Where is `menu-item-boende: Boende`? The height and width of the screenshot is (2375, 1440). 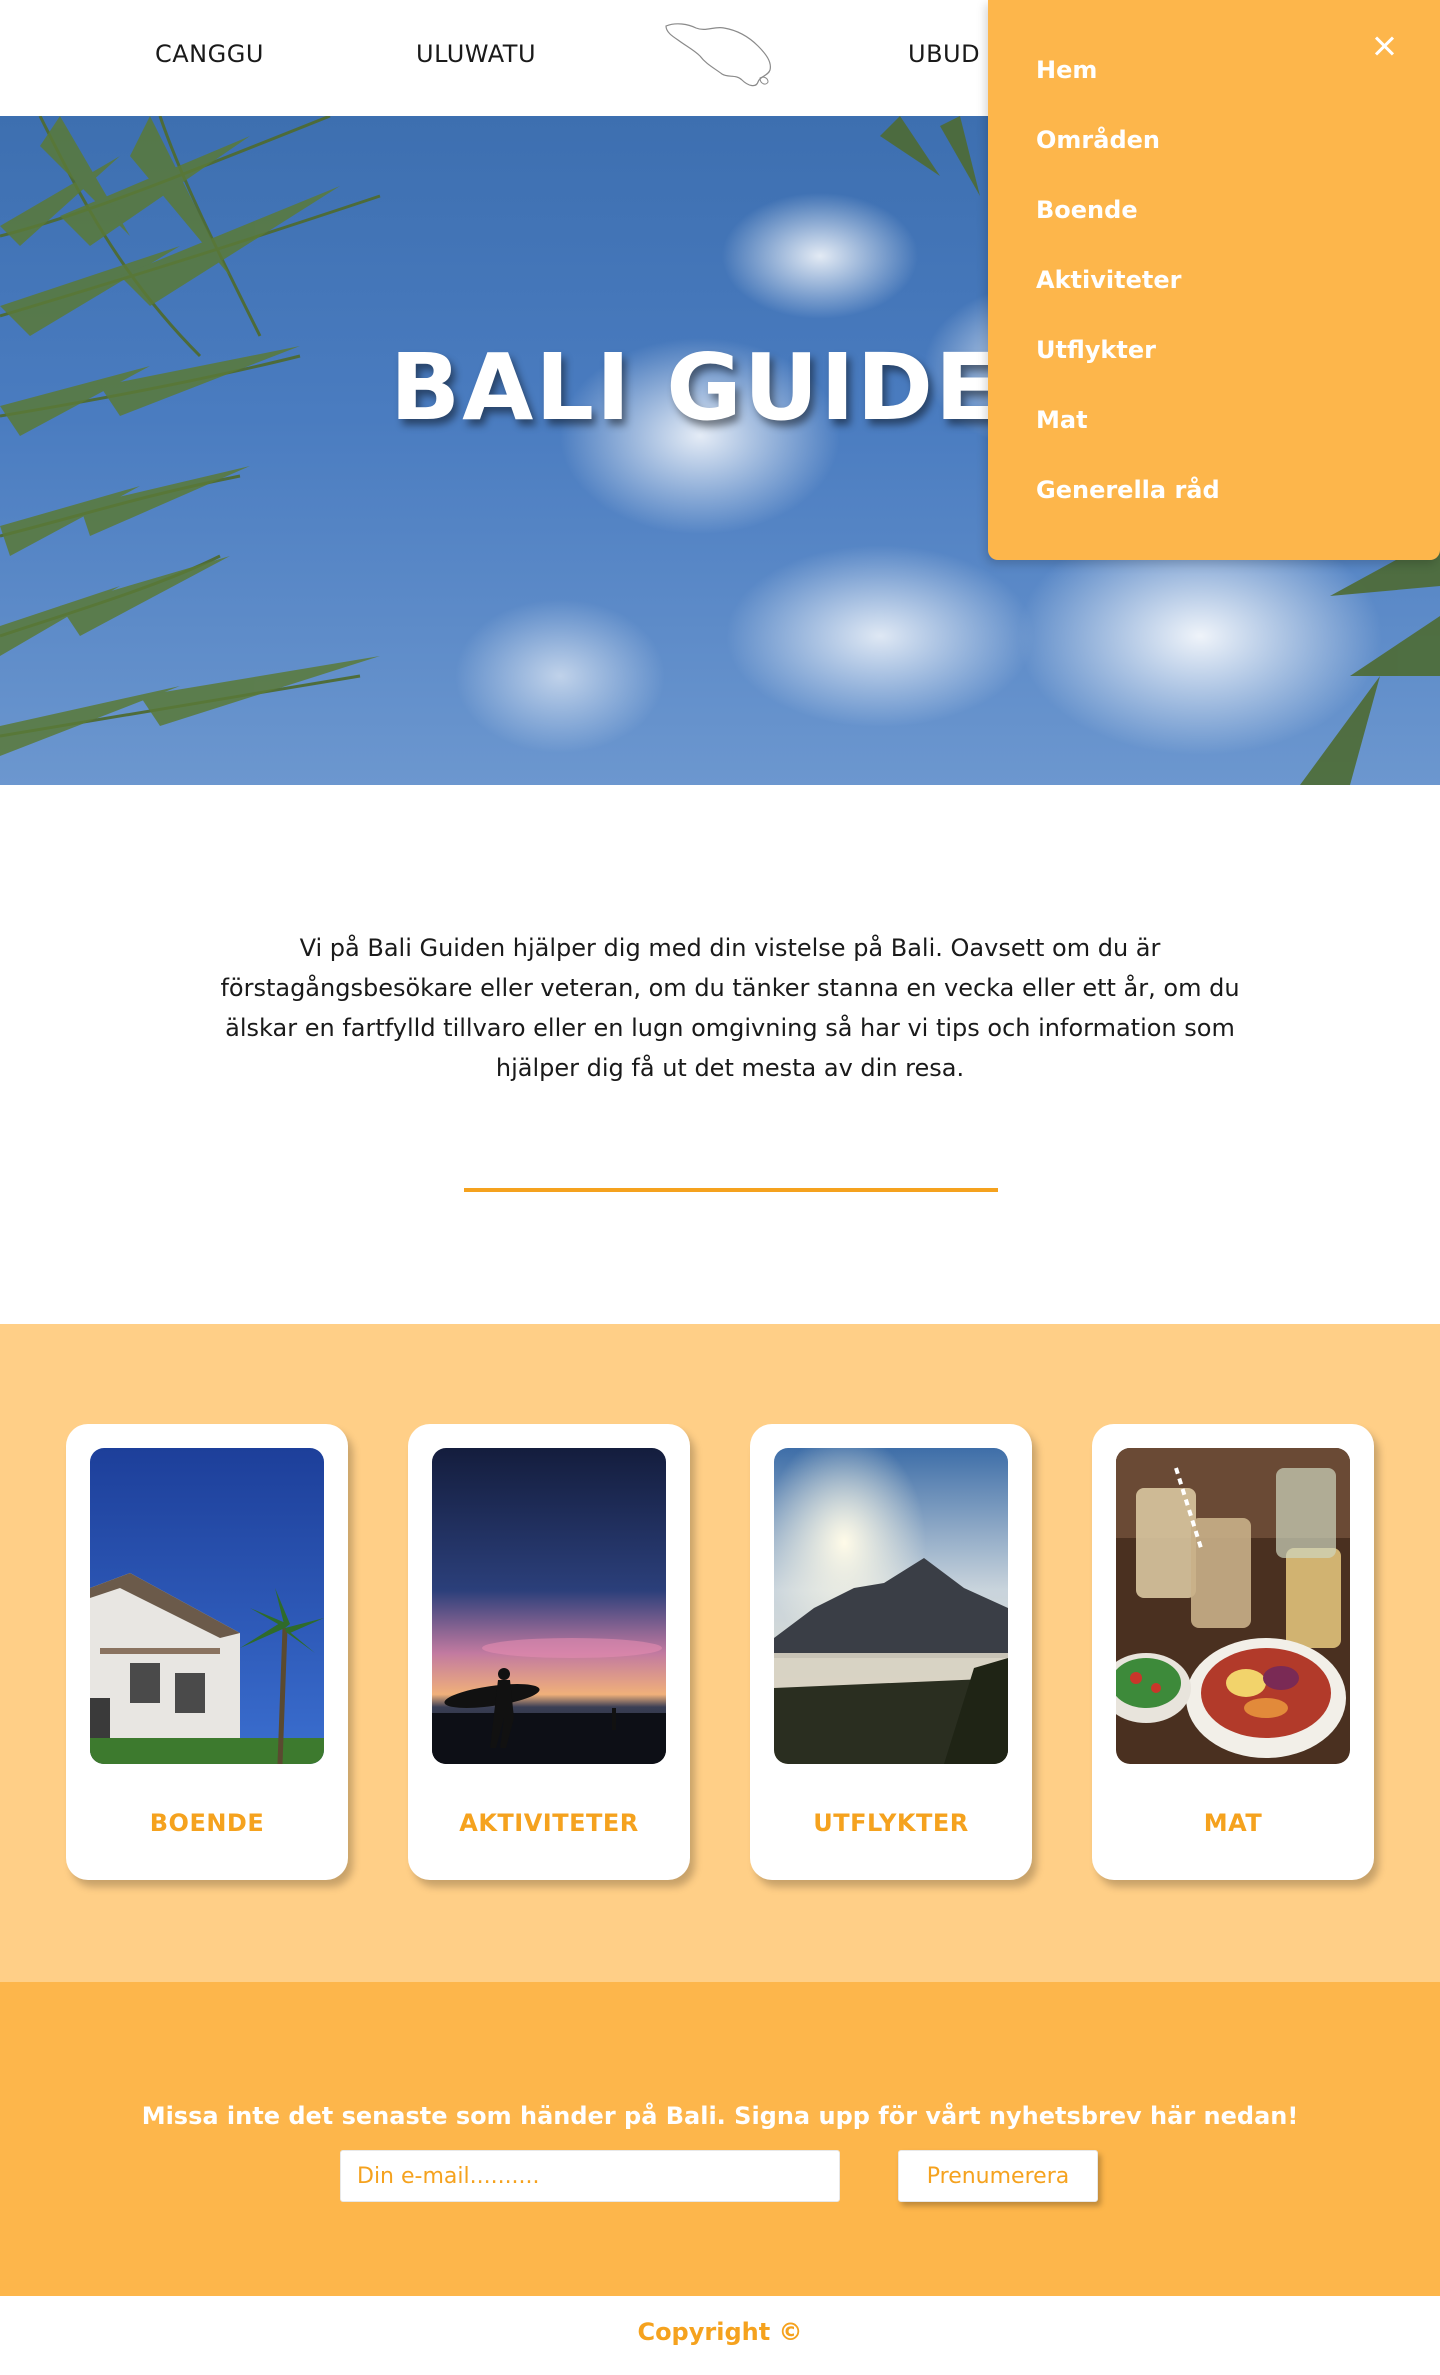 menu-item-boende: Boende is located at coordinates (1087, 210).